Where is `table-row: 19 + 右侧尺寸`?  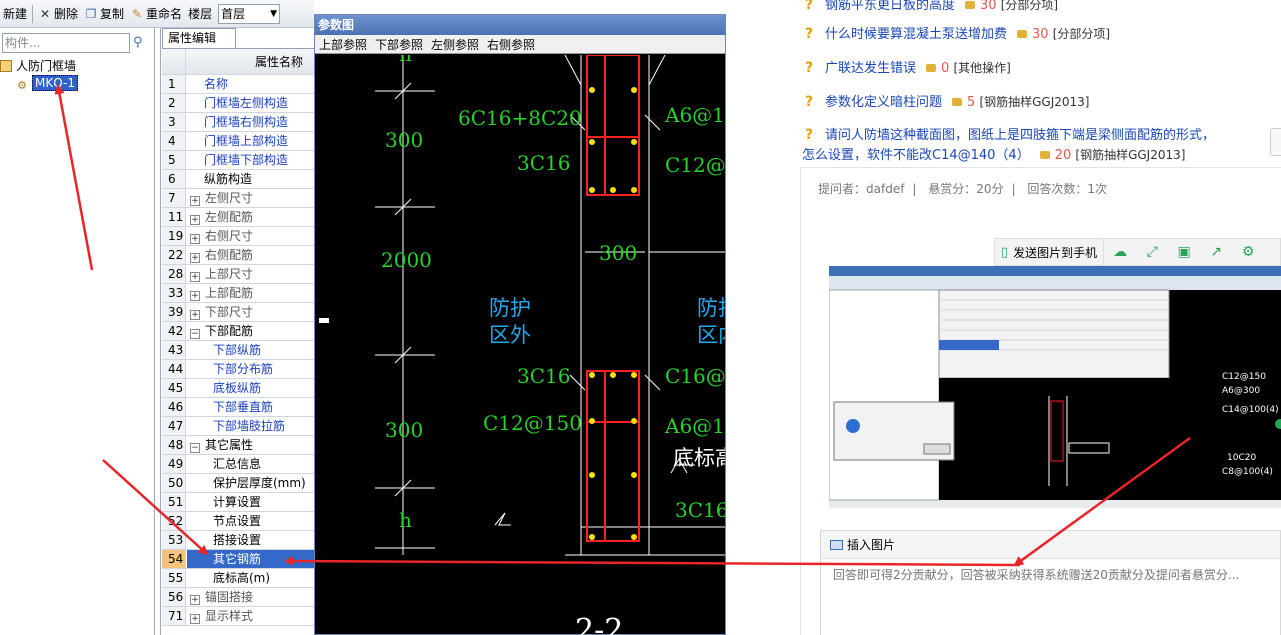
table-row: 19 + 右侧尺寸 is located at coordinates (239, 236).